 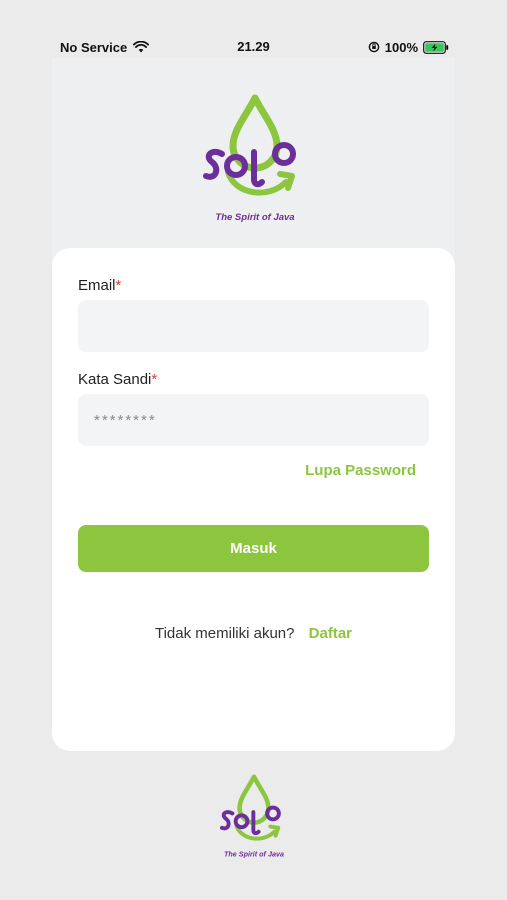 What do you see at coordinates (401, 47) in the screenshot?
I see `battery-percent: 100%` at bounding box center [401, 47].